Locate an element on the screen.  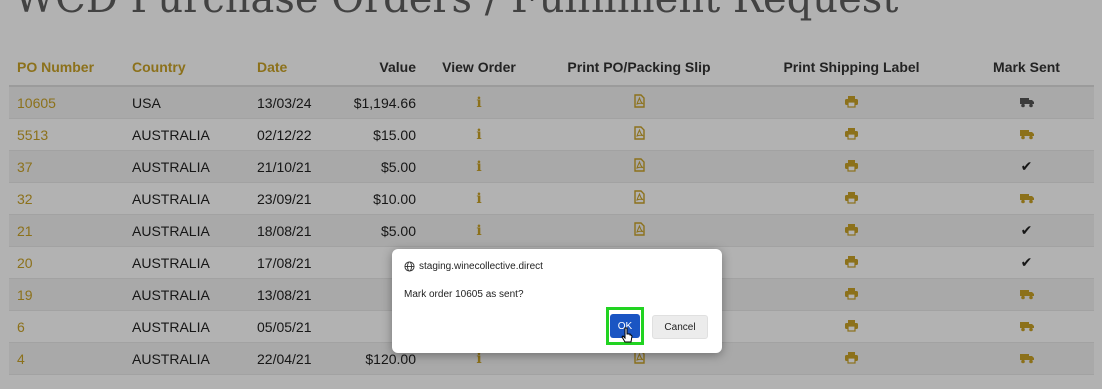
dialog-message: Mark order 10605 as sent? is located at coordinates (464, 294).